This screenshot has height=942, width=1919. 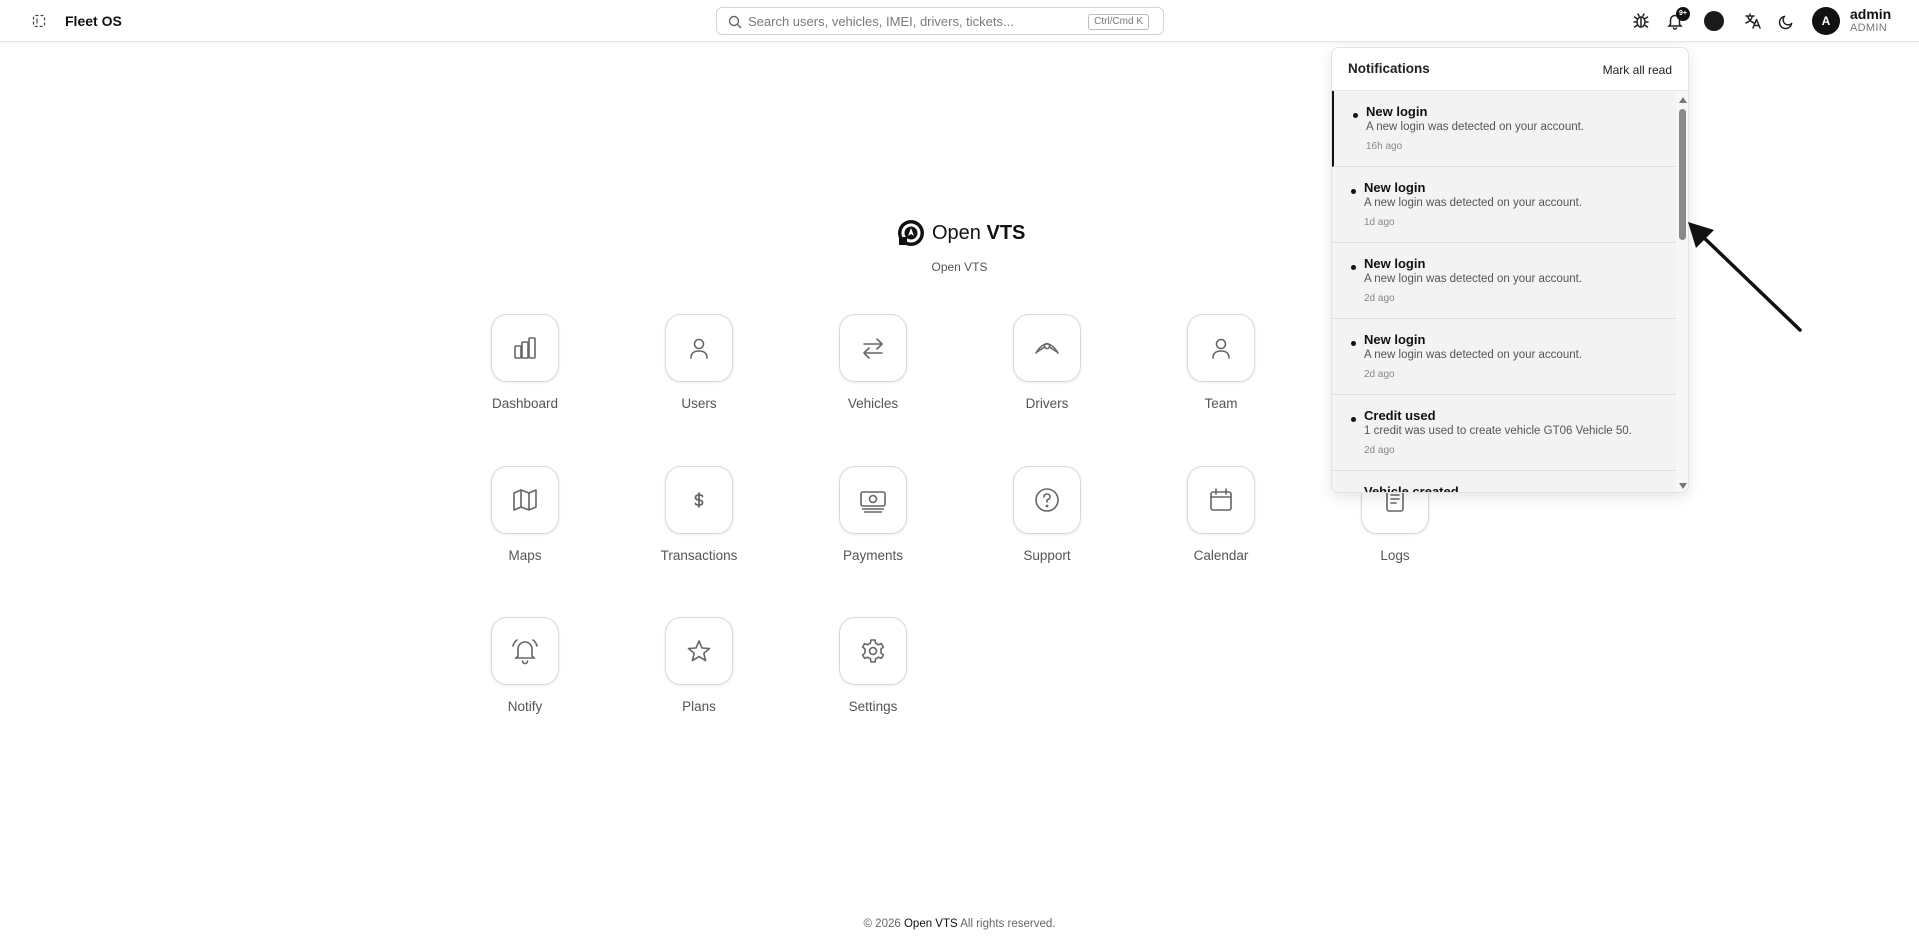 I want to click on maps-tile, so click(x=525, y=500).